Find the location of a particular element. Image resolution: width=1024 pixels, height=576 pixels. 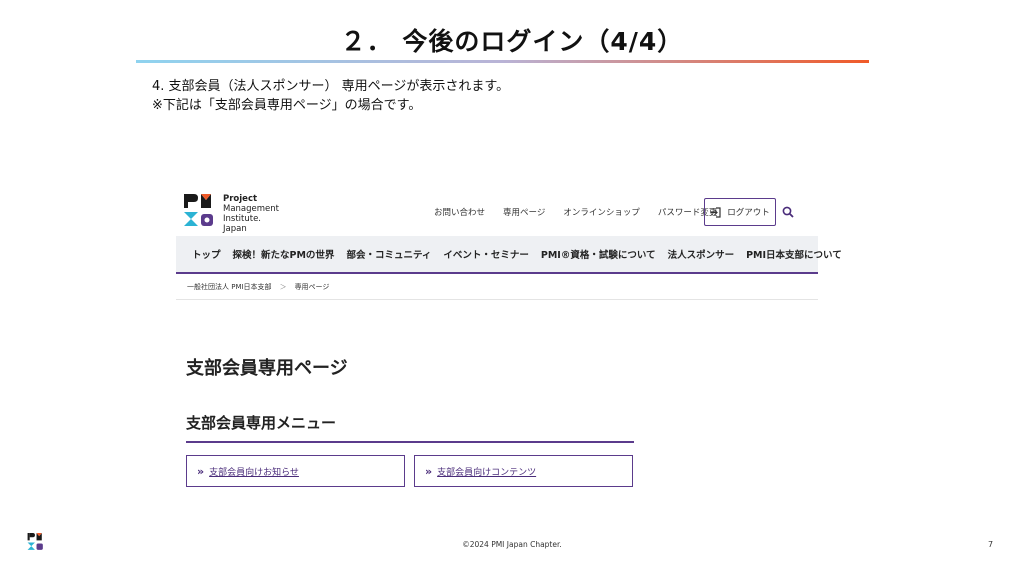

menu-card-news-link: 支部会員向けお知らせ is located at coordinates (254, 471).